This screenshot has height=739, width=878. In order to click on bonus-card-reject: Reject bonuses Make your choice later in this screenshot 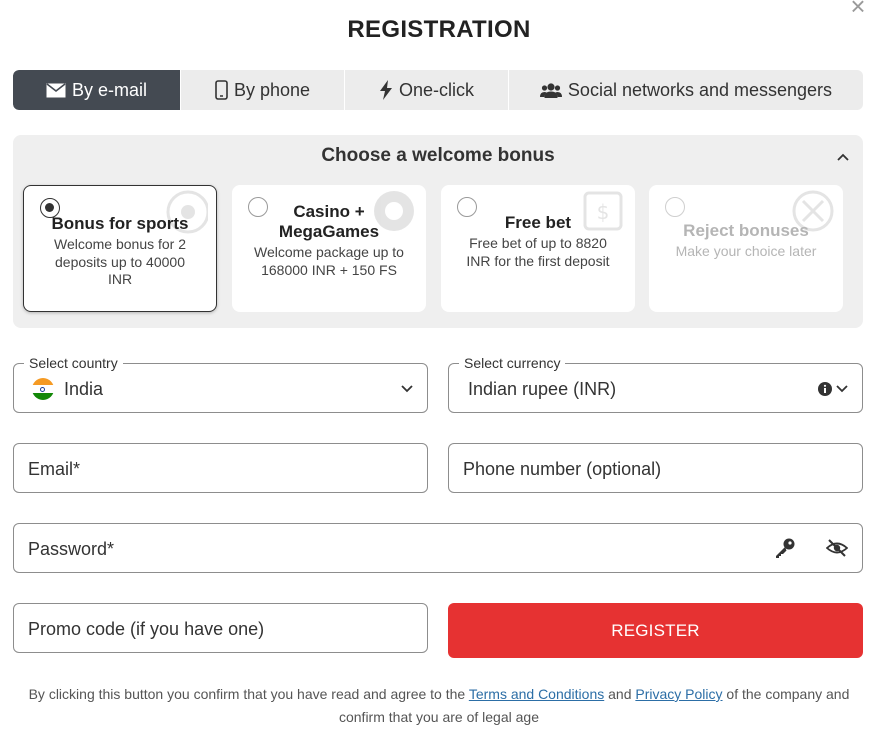, I will do `click(746, 248)`.